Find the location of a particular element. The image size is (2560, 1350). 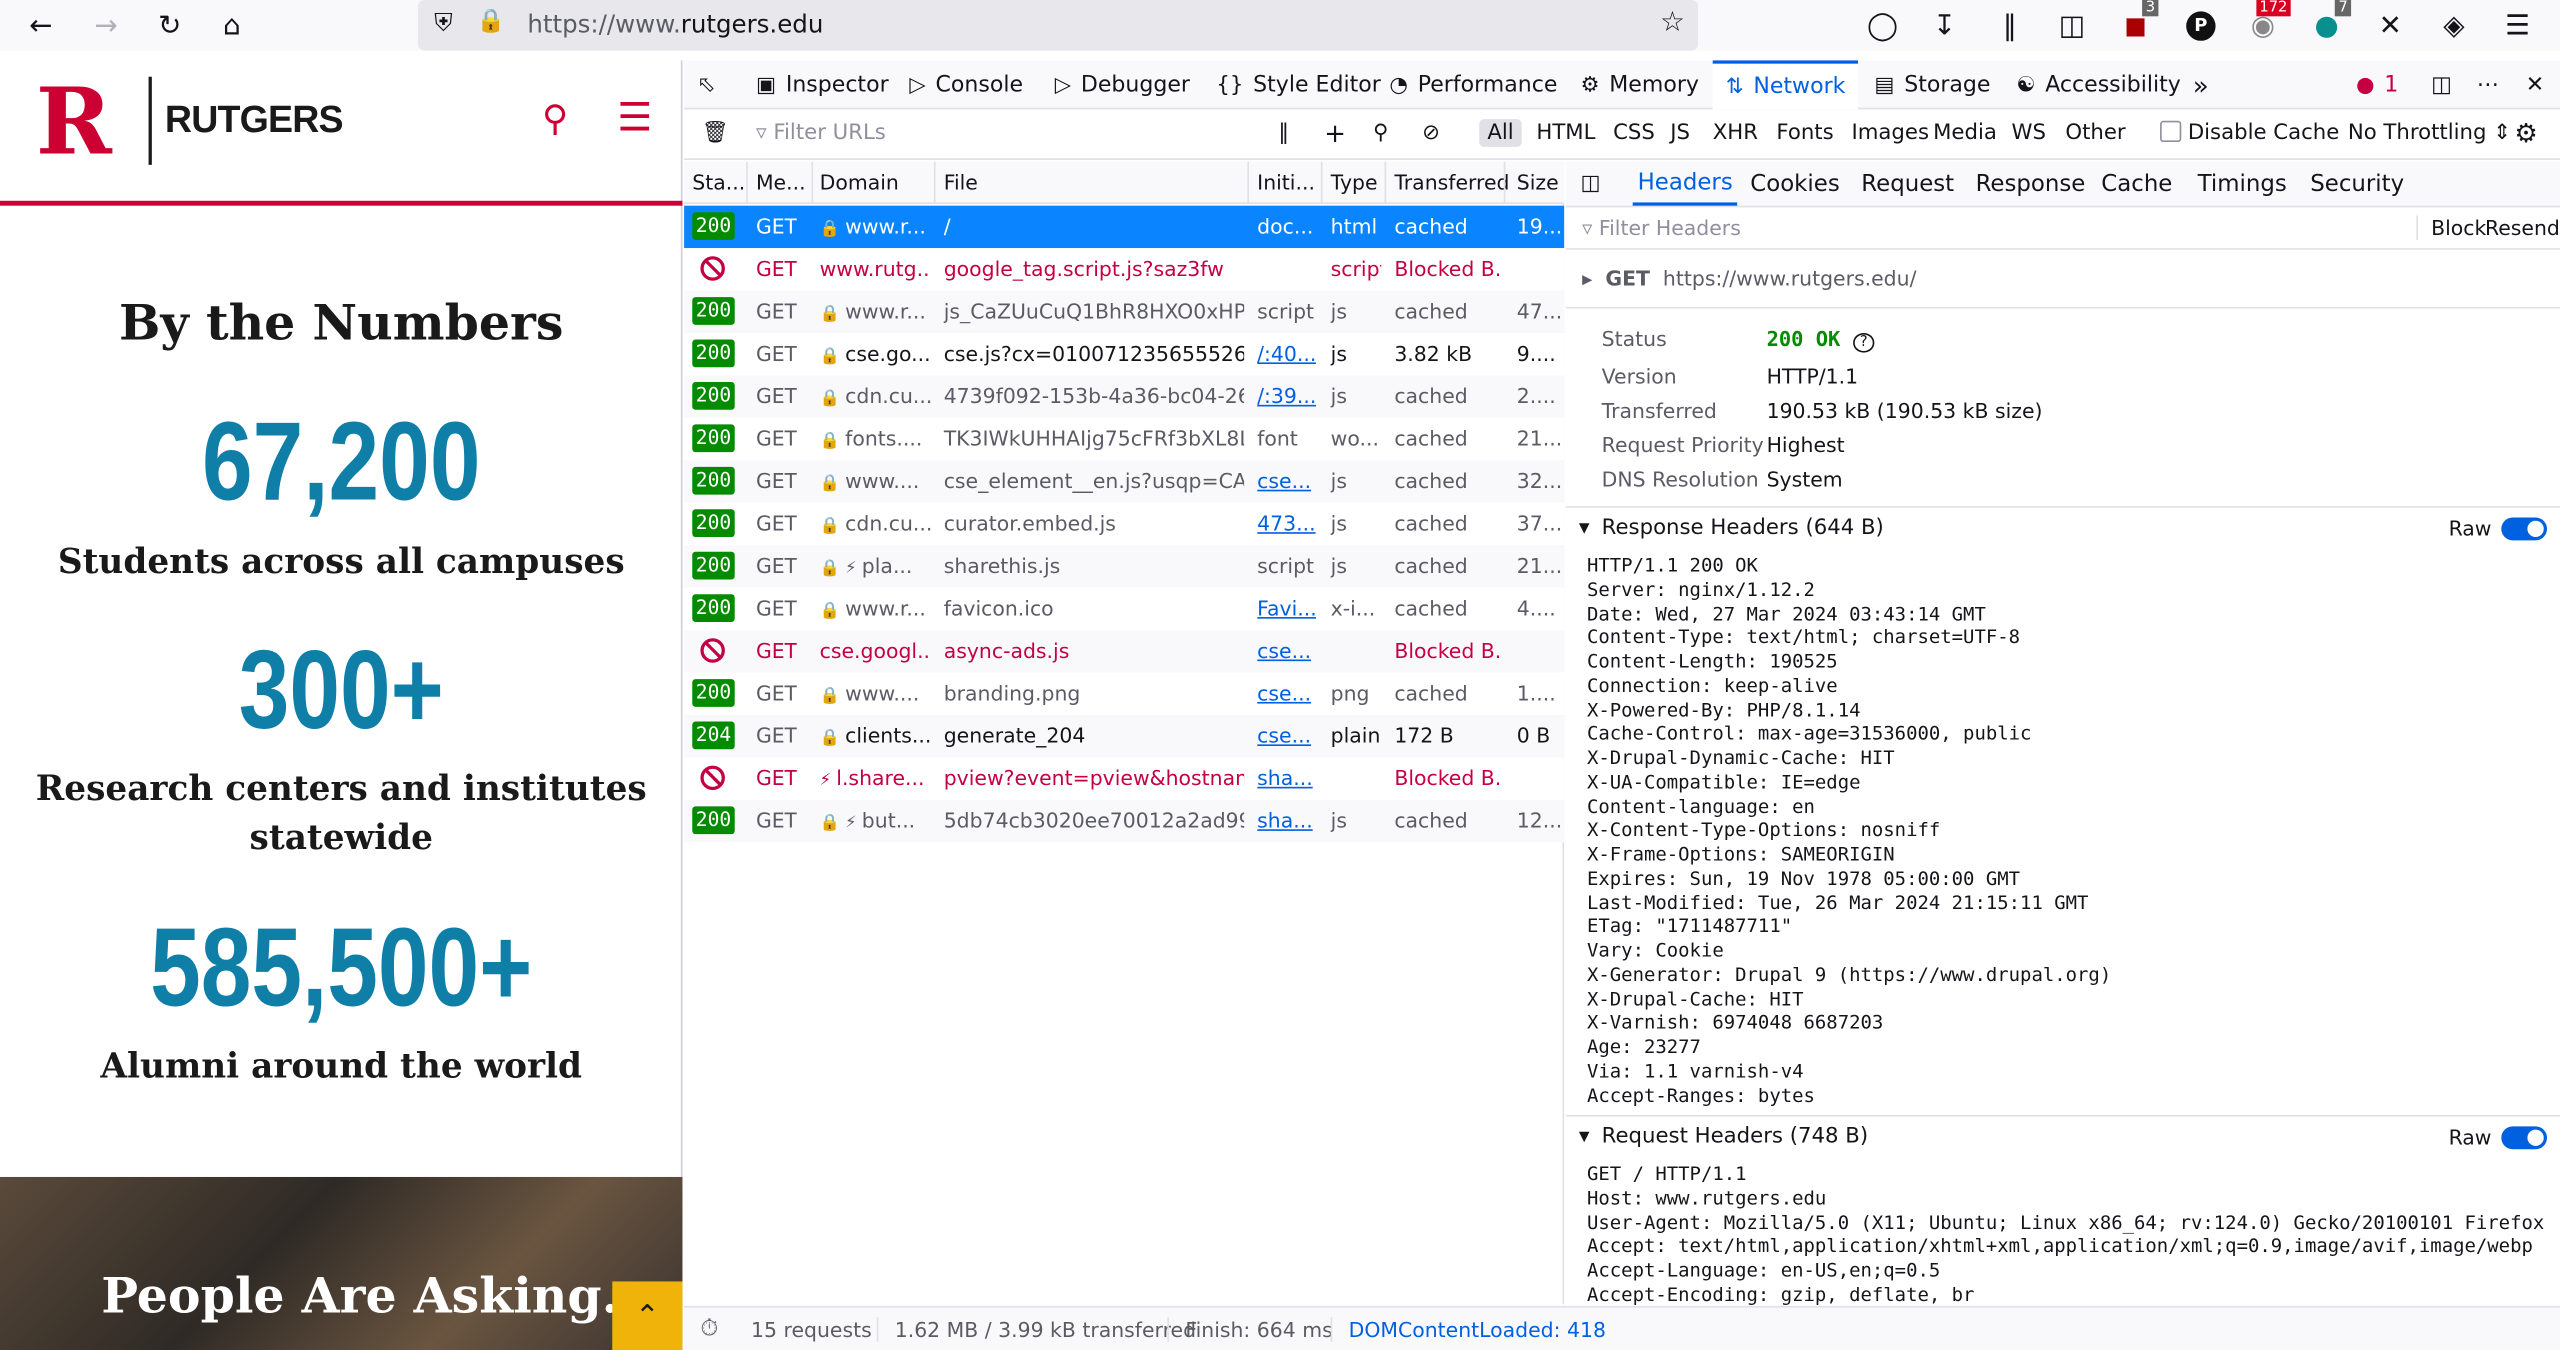

home-icon: ⌂ is located at coordinates (231, 25).